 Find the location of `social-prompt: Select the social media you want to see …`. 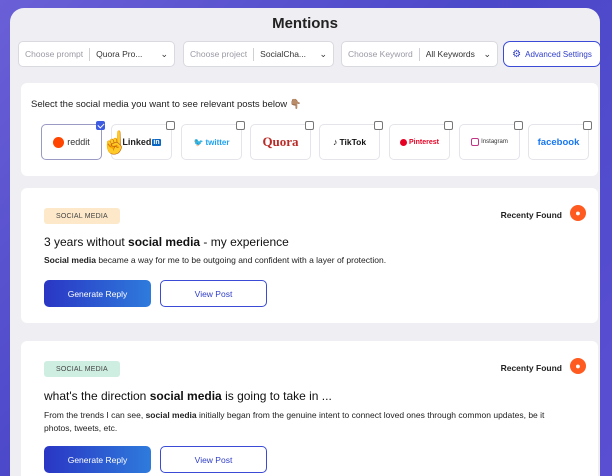

social-prompt: Select the social media you want to see … is located at coordinates (166, 104).